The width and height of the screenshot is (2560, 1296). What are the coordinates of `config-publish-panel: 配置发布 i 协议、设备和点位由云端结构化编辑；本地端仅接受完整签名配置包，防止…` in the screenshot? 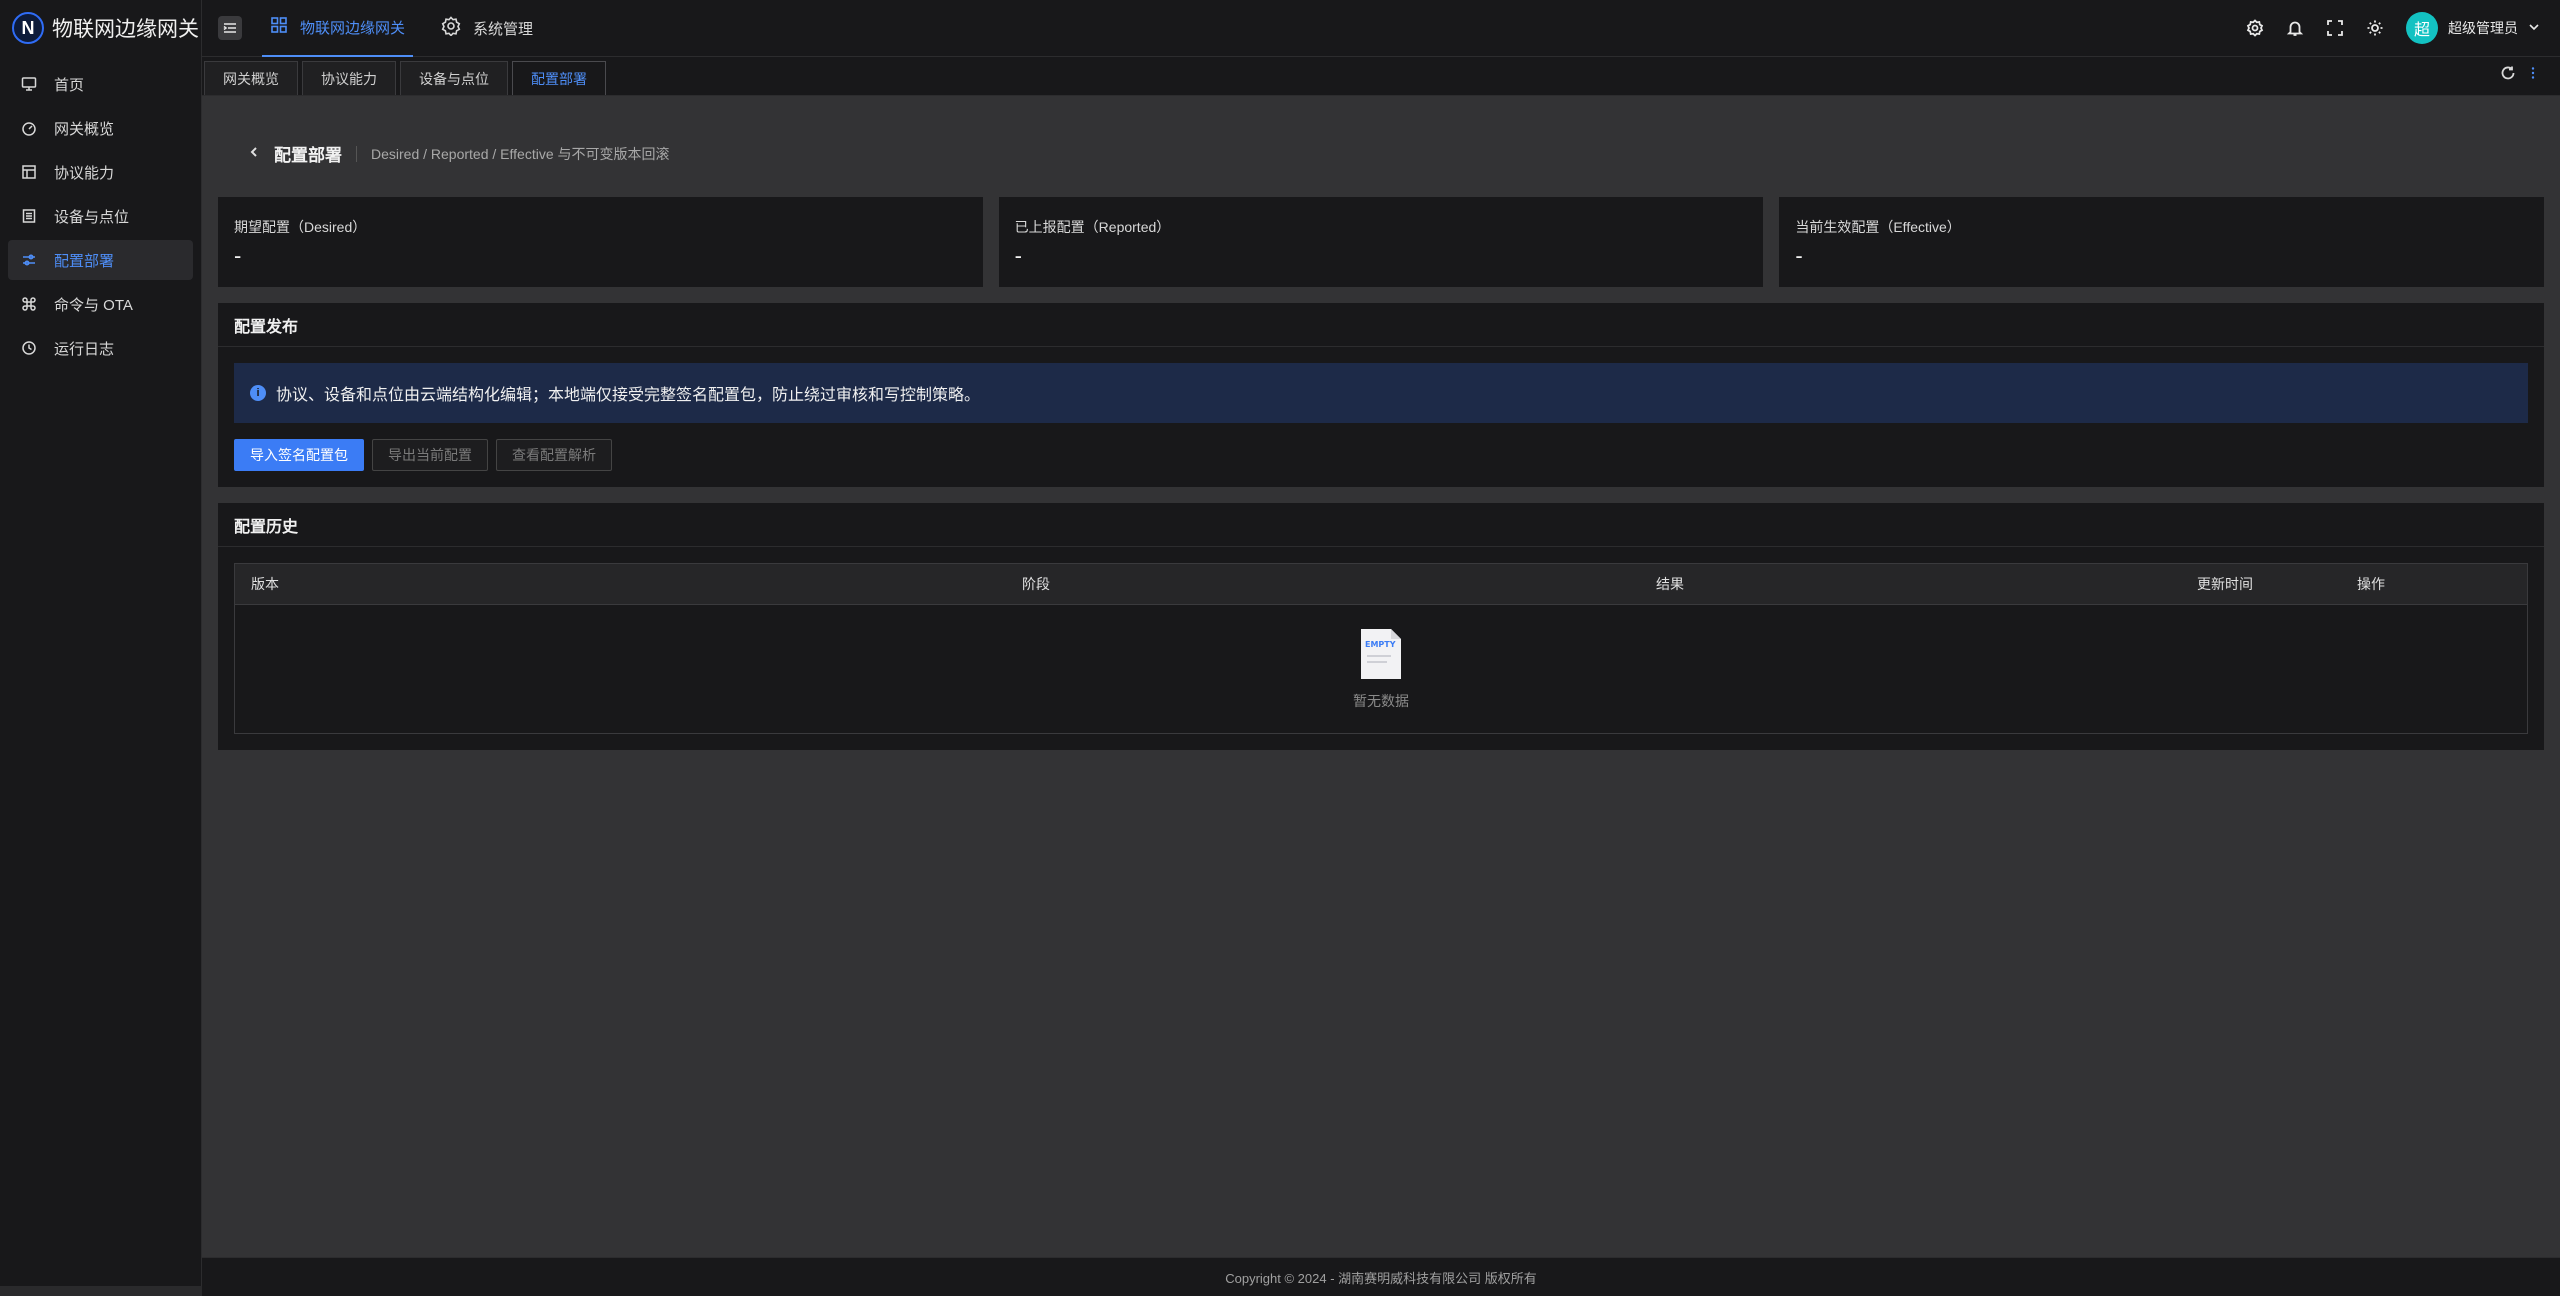 It's located at (1381, 395).